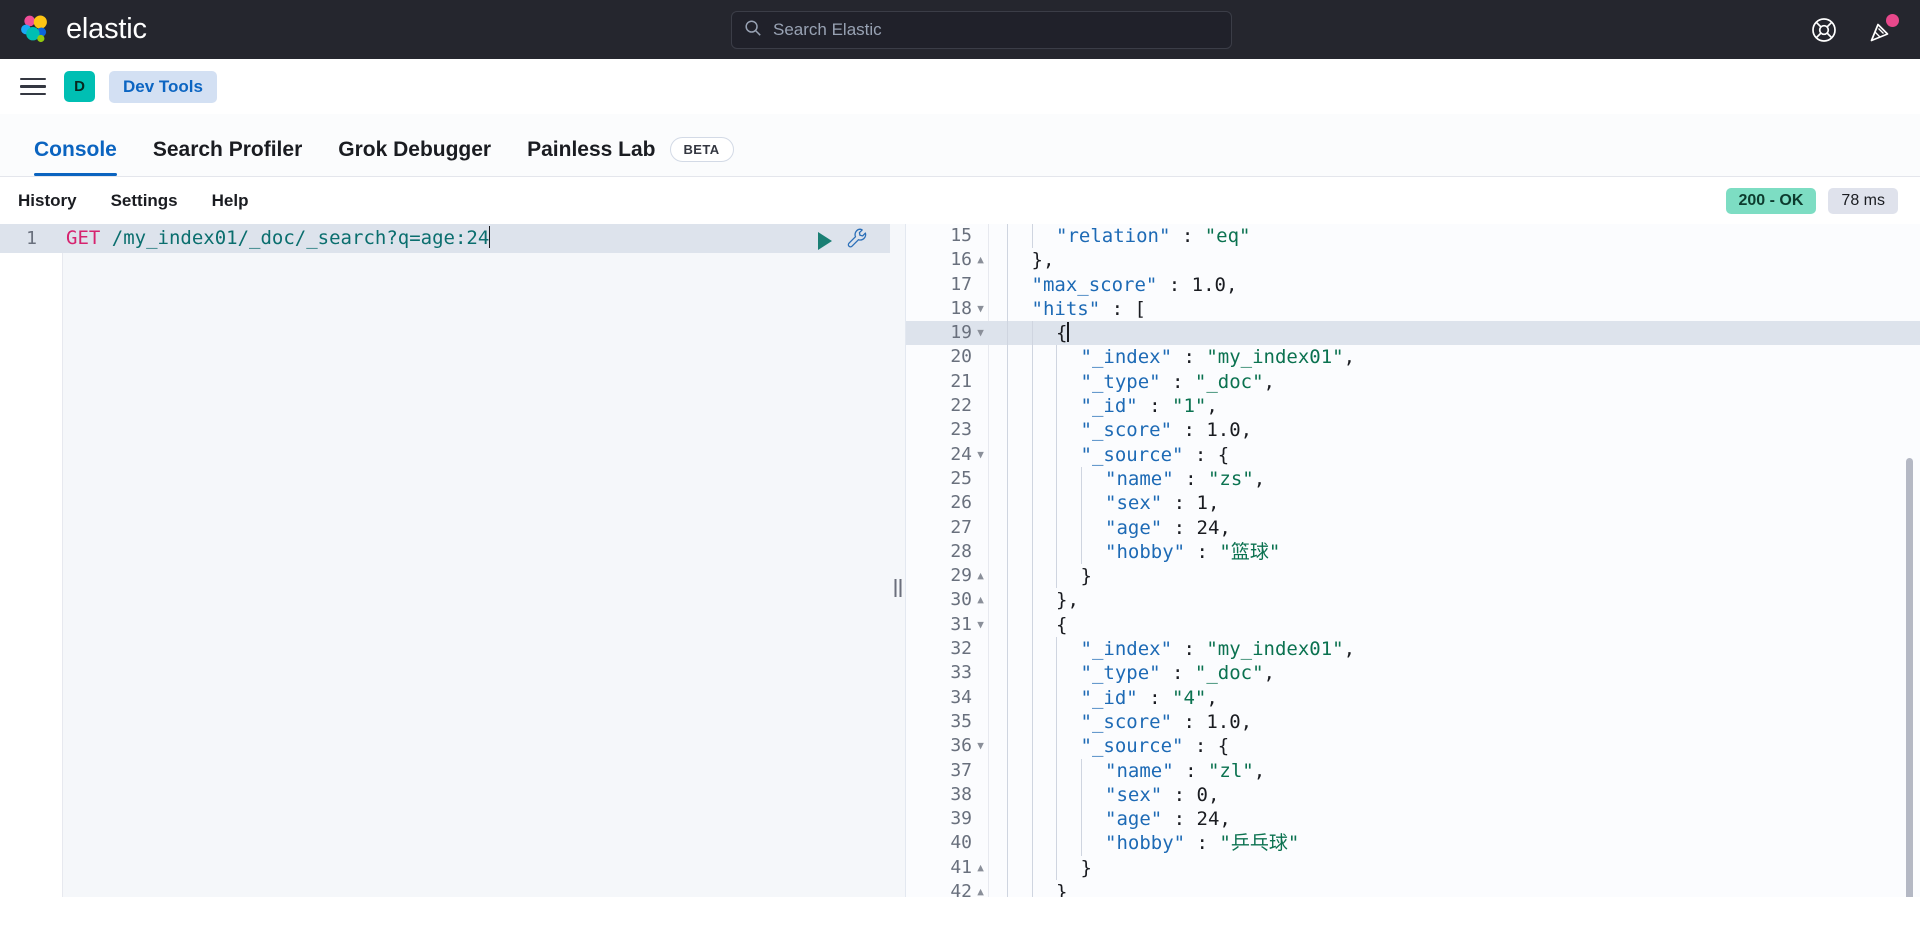  What do you see at coordinates (1413, 260) in the screenshot?
I see `response-line: 16 ▲},` at bounding box center [1413, 260].